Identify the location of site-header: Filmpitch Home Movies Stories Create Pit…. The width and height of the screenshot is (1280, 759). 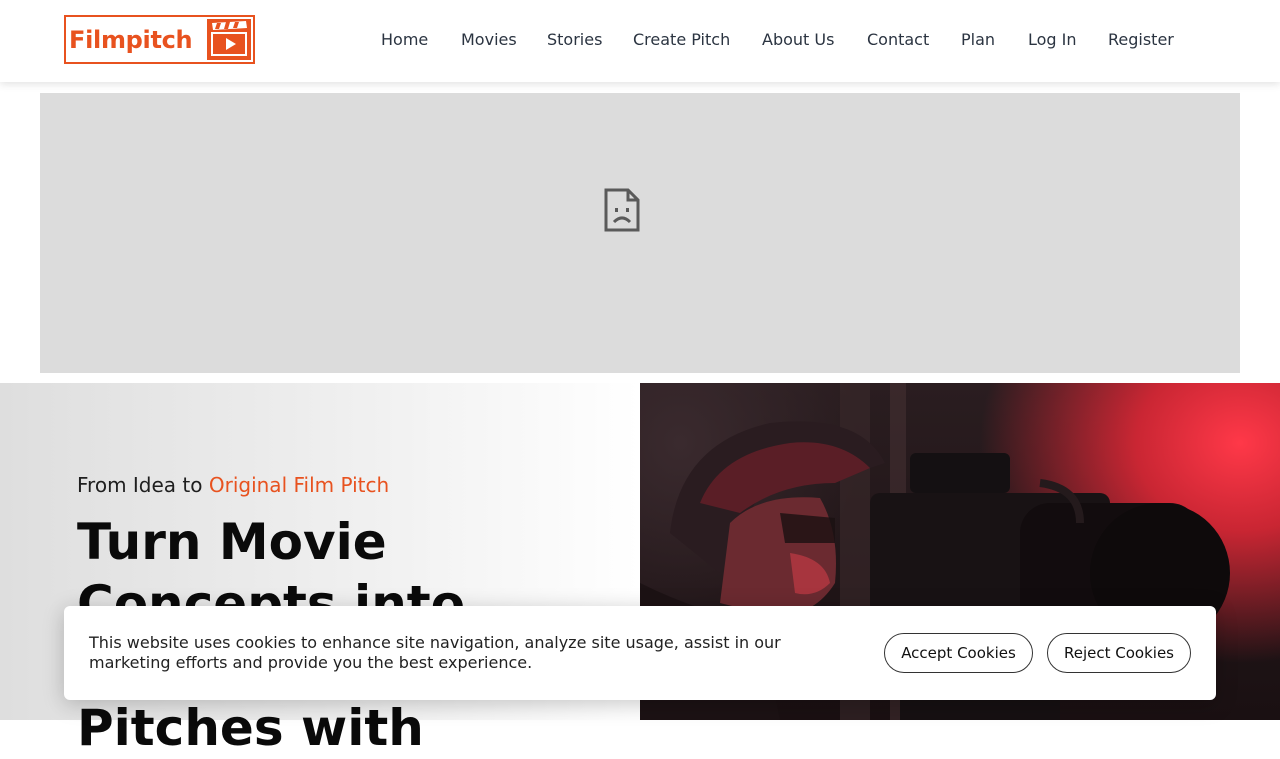
(640, 41).